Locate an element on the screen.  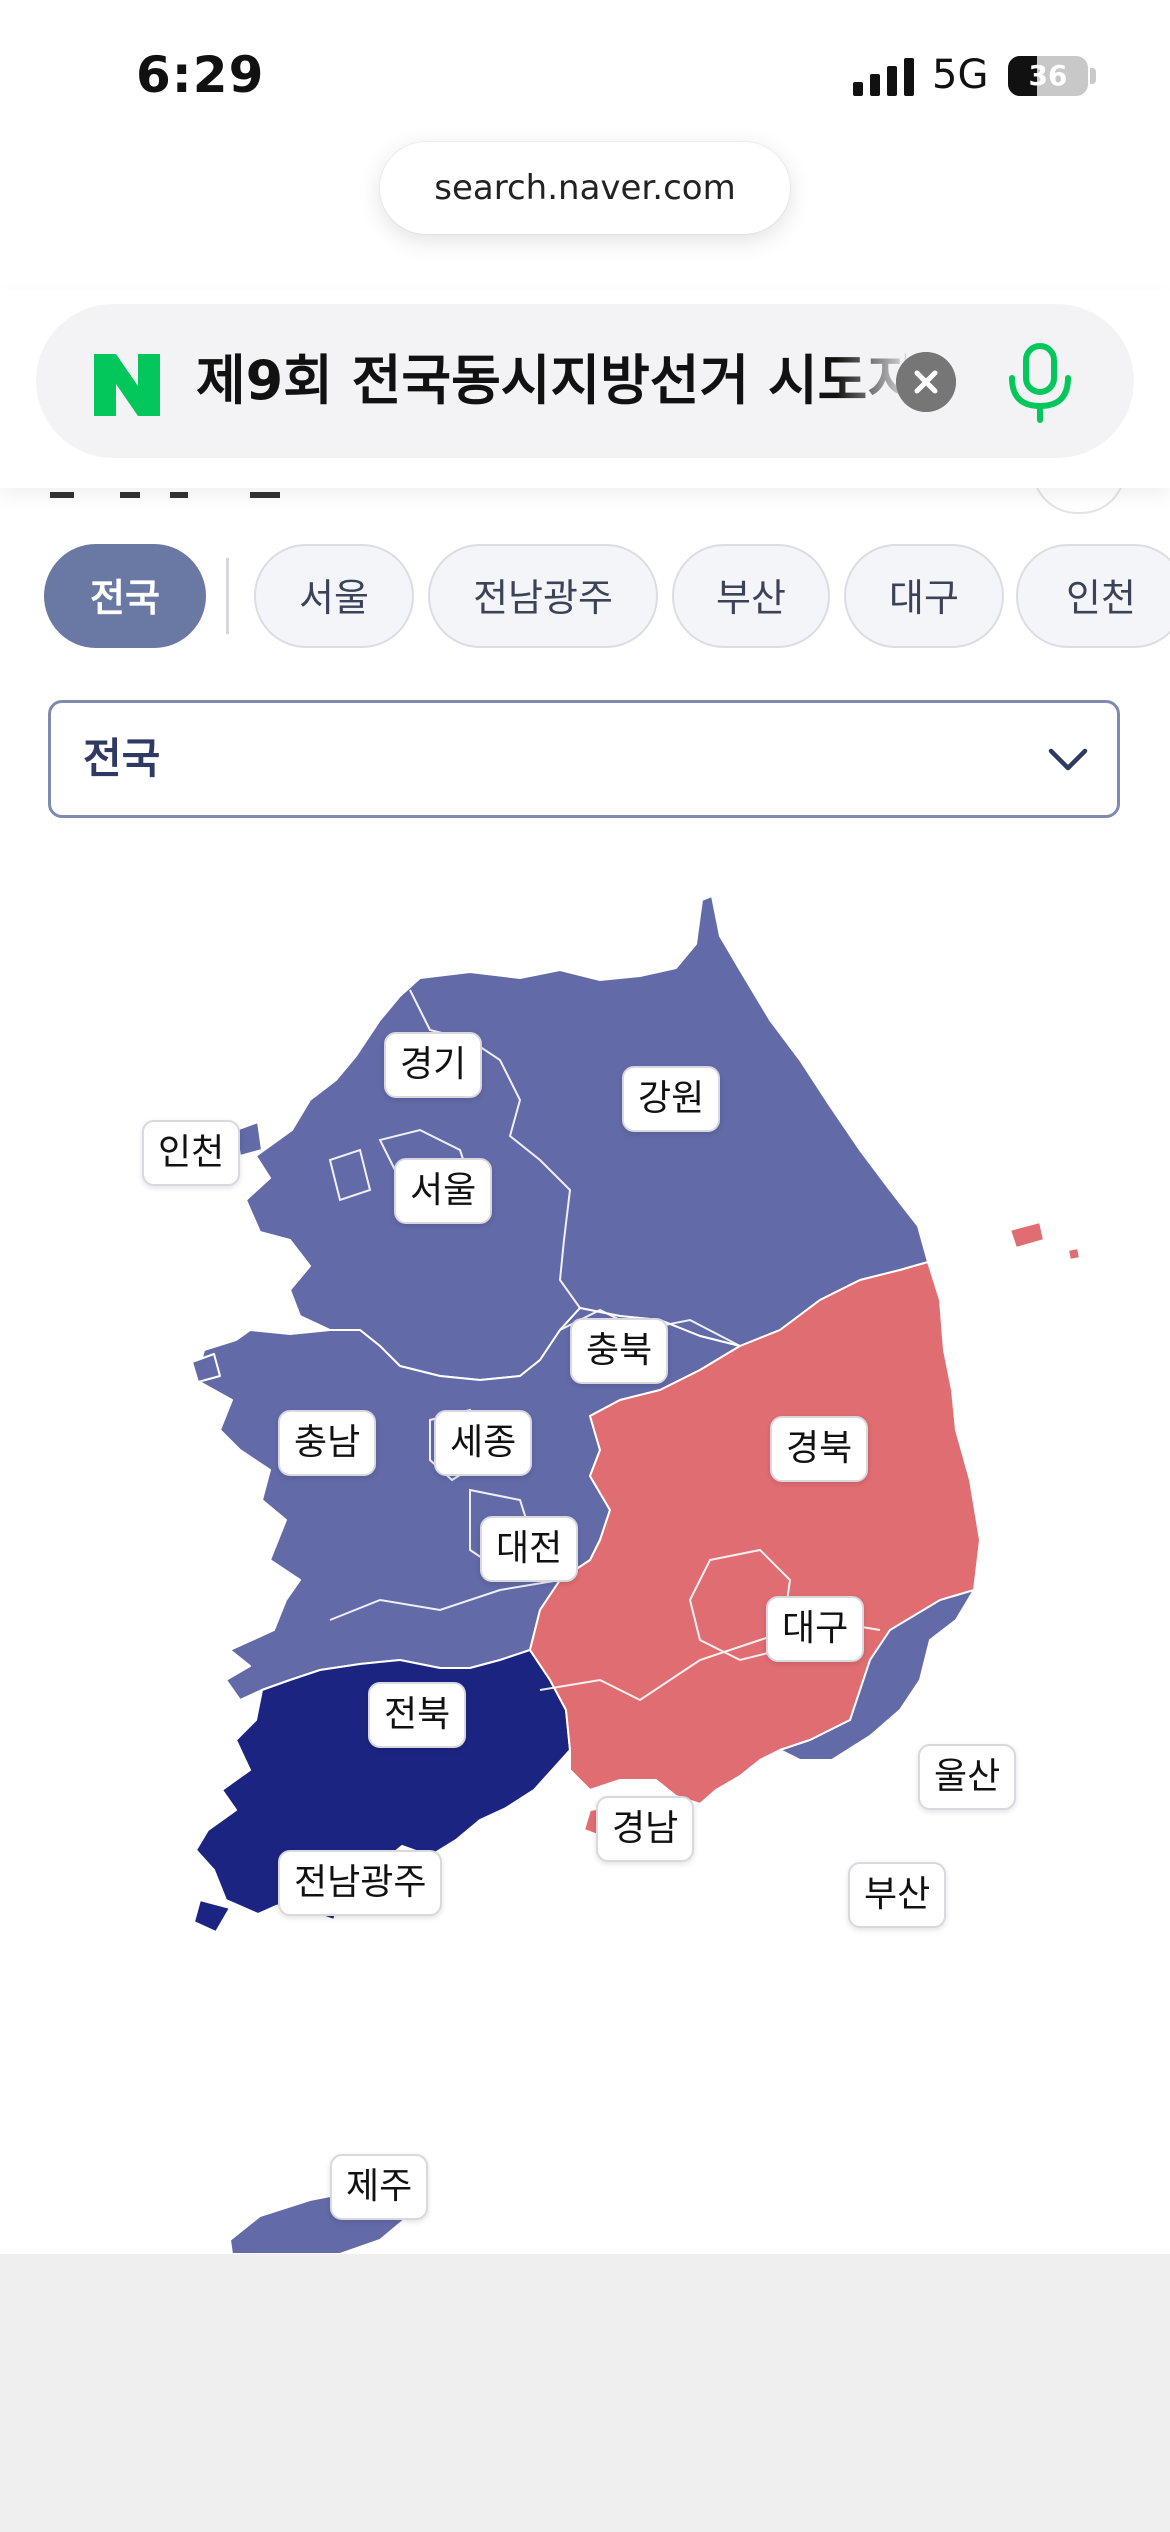
battery-nub is located at coordinates (1093, 76).